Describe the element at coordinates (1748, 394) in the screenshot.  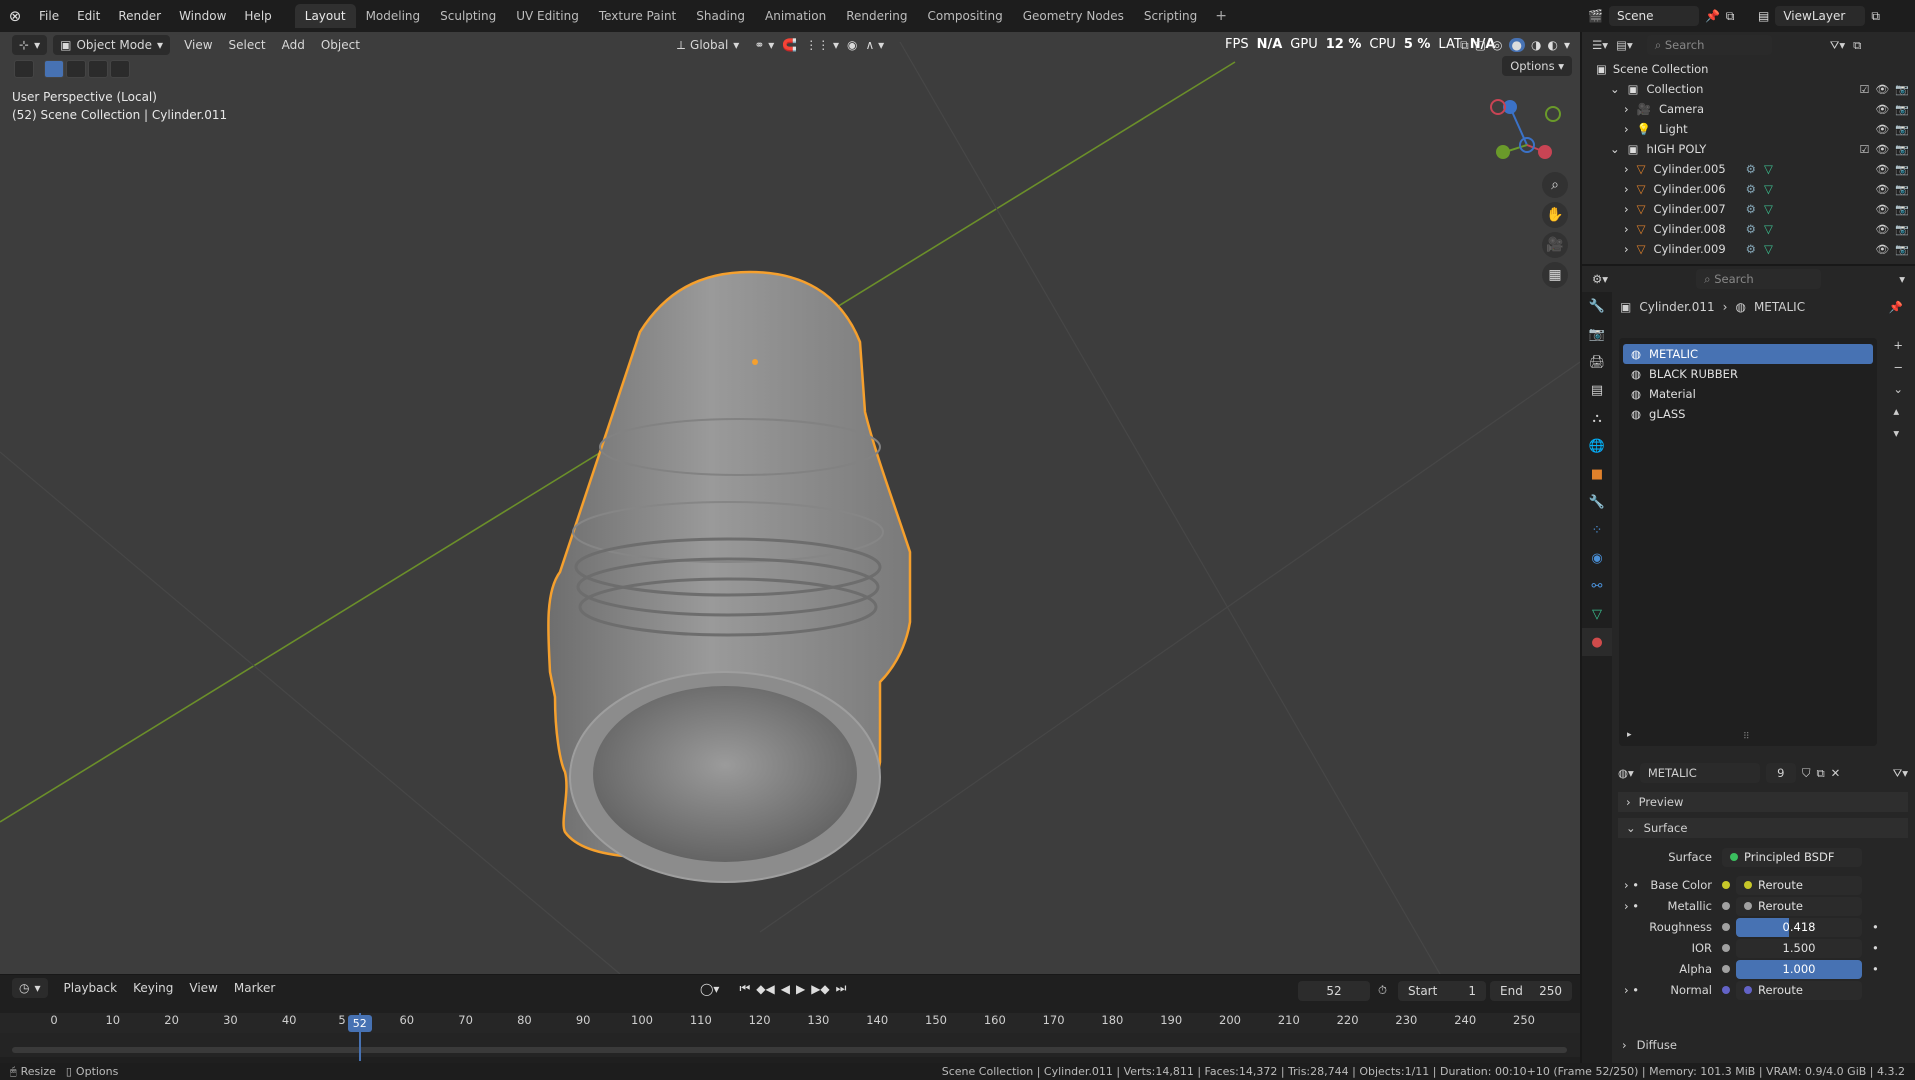
I see `material-slot-material: ◍ Material` at that location.